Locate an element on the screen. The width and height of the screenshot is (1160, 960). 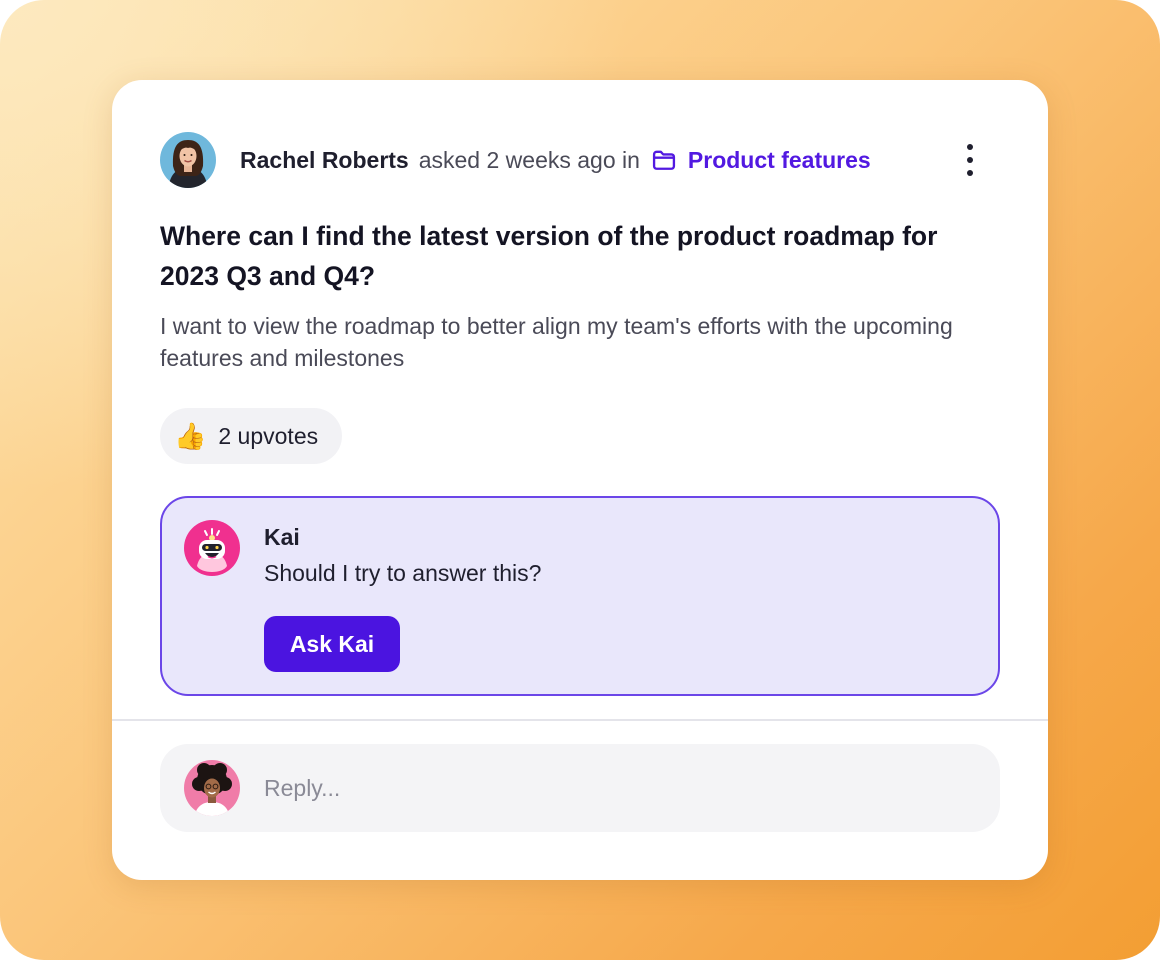
category-link: Product features is located at coordinates (760, 160).